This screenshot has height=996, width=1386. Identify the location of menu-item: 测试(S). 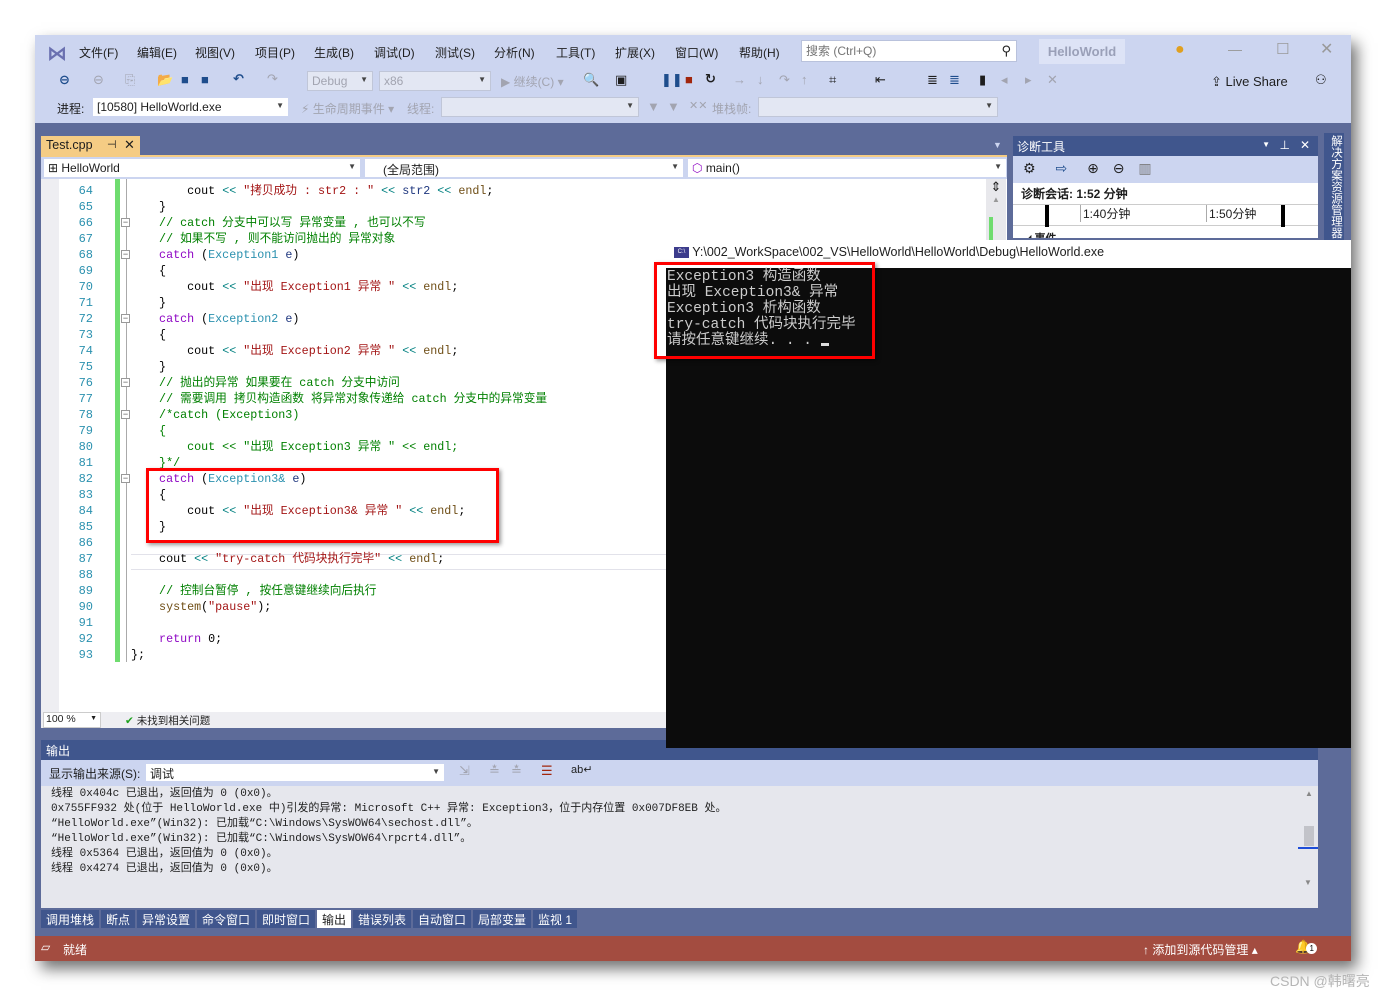
(455, 52).